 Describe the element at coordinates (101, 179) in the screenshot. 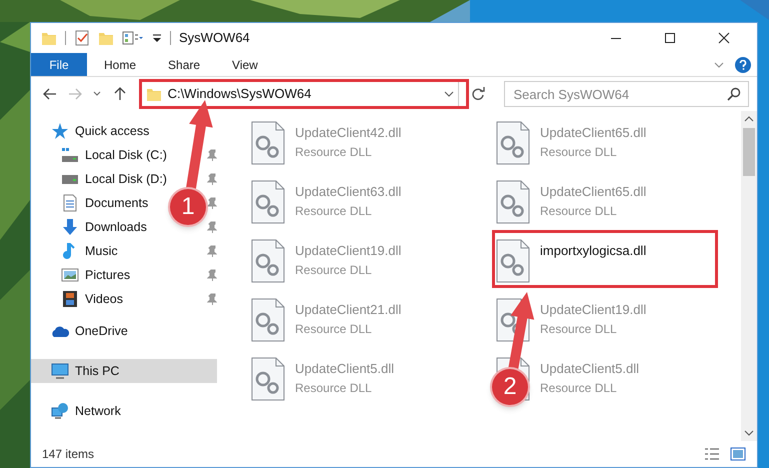

I see `nav-item: Local Disk (D:)` at that location.